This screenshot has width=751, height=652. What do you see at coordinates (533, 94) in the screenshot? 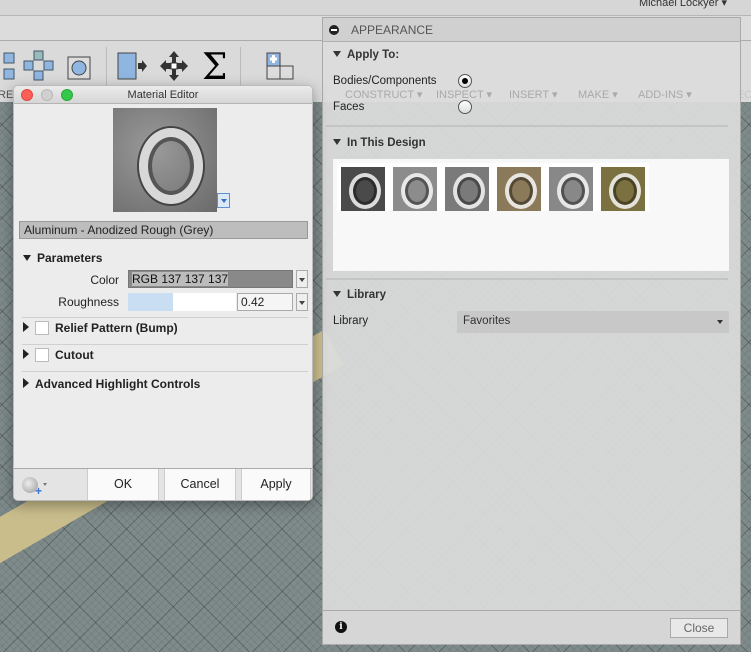
I see `toolbar-label-insert: INSERT ▾` at bounding box center [533, 94].